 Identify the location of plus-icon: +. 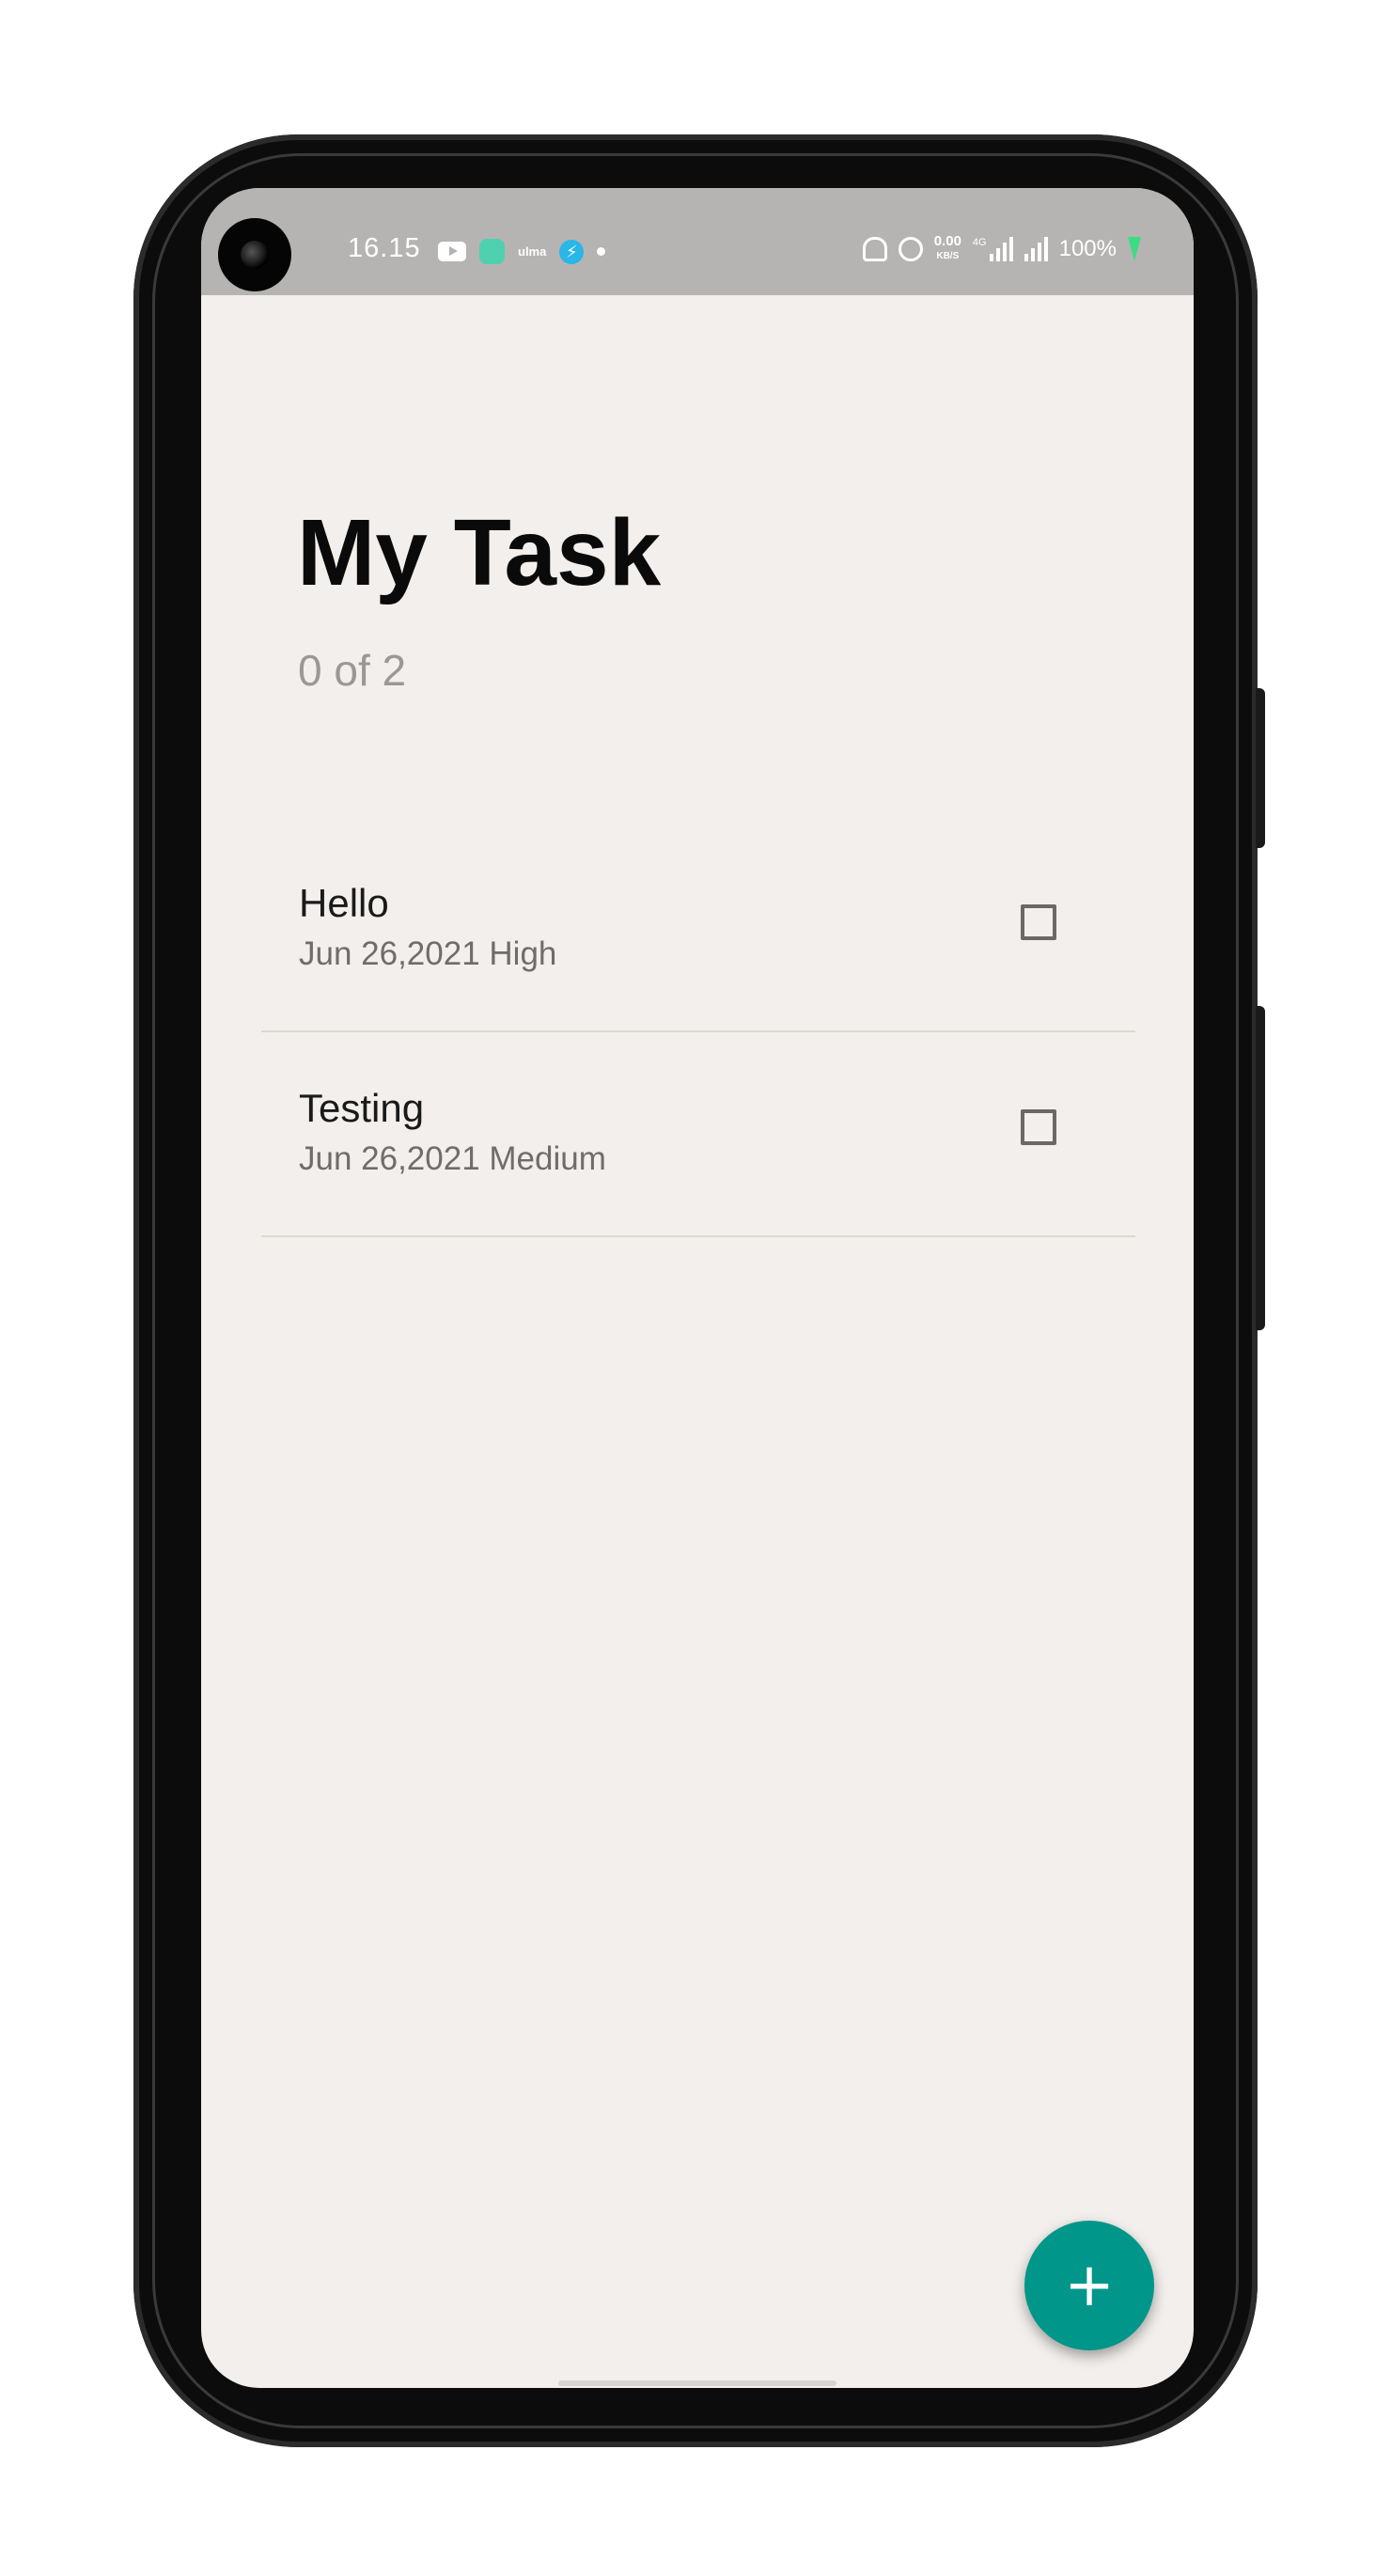
(1090, 2286).